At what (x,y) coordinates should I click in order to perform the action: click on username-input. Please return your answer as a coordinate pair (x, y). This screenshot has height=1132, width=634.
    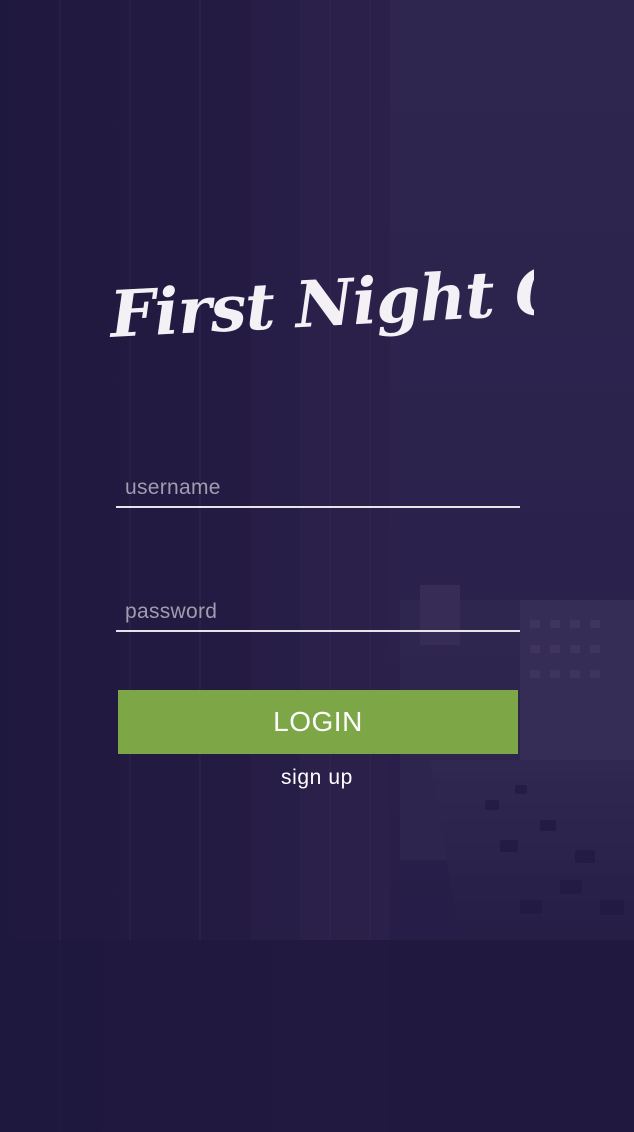
    Looking at the image, I should click on (318, 484).